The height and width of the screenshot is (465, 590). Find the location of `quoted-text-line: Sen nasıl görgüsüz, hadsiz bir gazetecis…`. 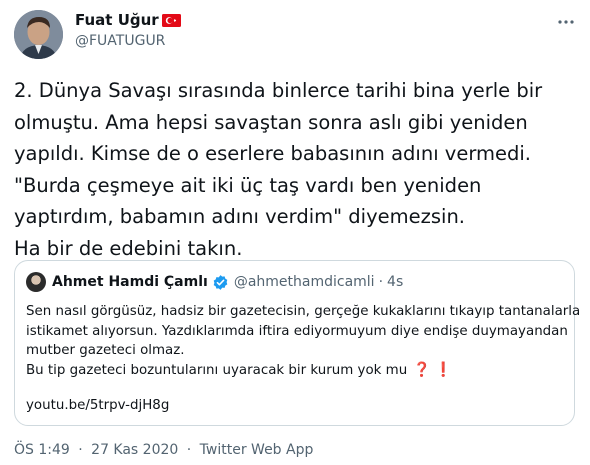

quoted-text-line: Sen nasıl görgüsüz, hadsiz bir gazetecis… is located at coordinates (303, 311).